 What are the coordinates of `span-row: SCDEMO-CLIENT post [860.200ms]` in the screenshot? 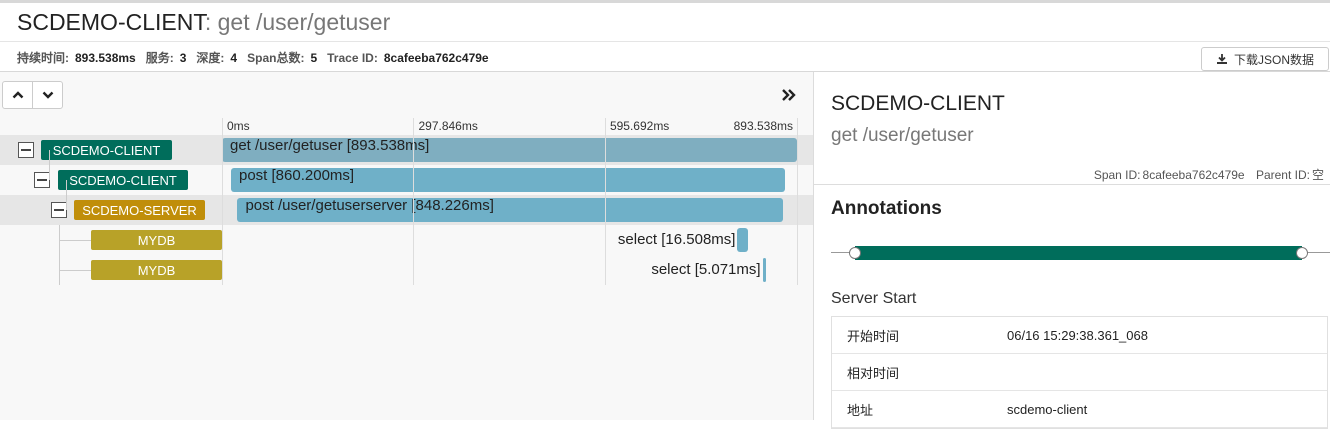 It's located at (406, 180).